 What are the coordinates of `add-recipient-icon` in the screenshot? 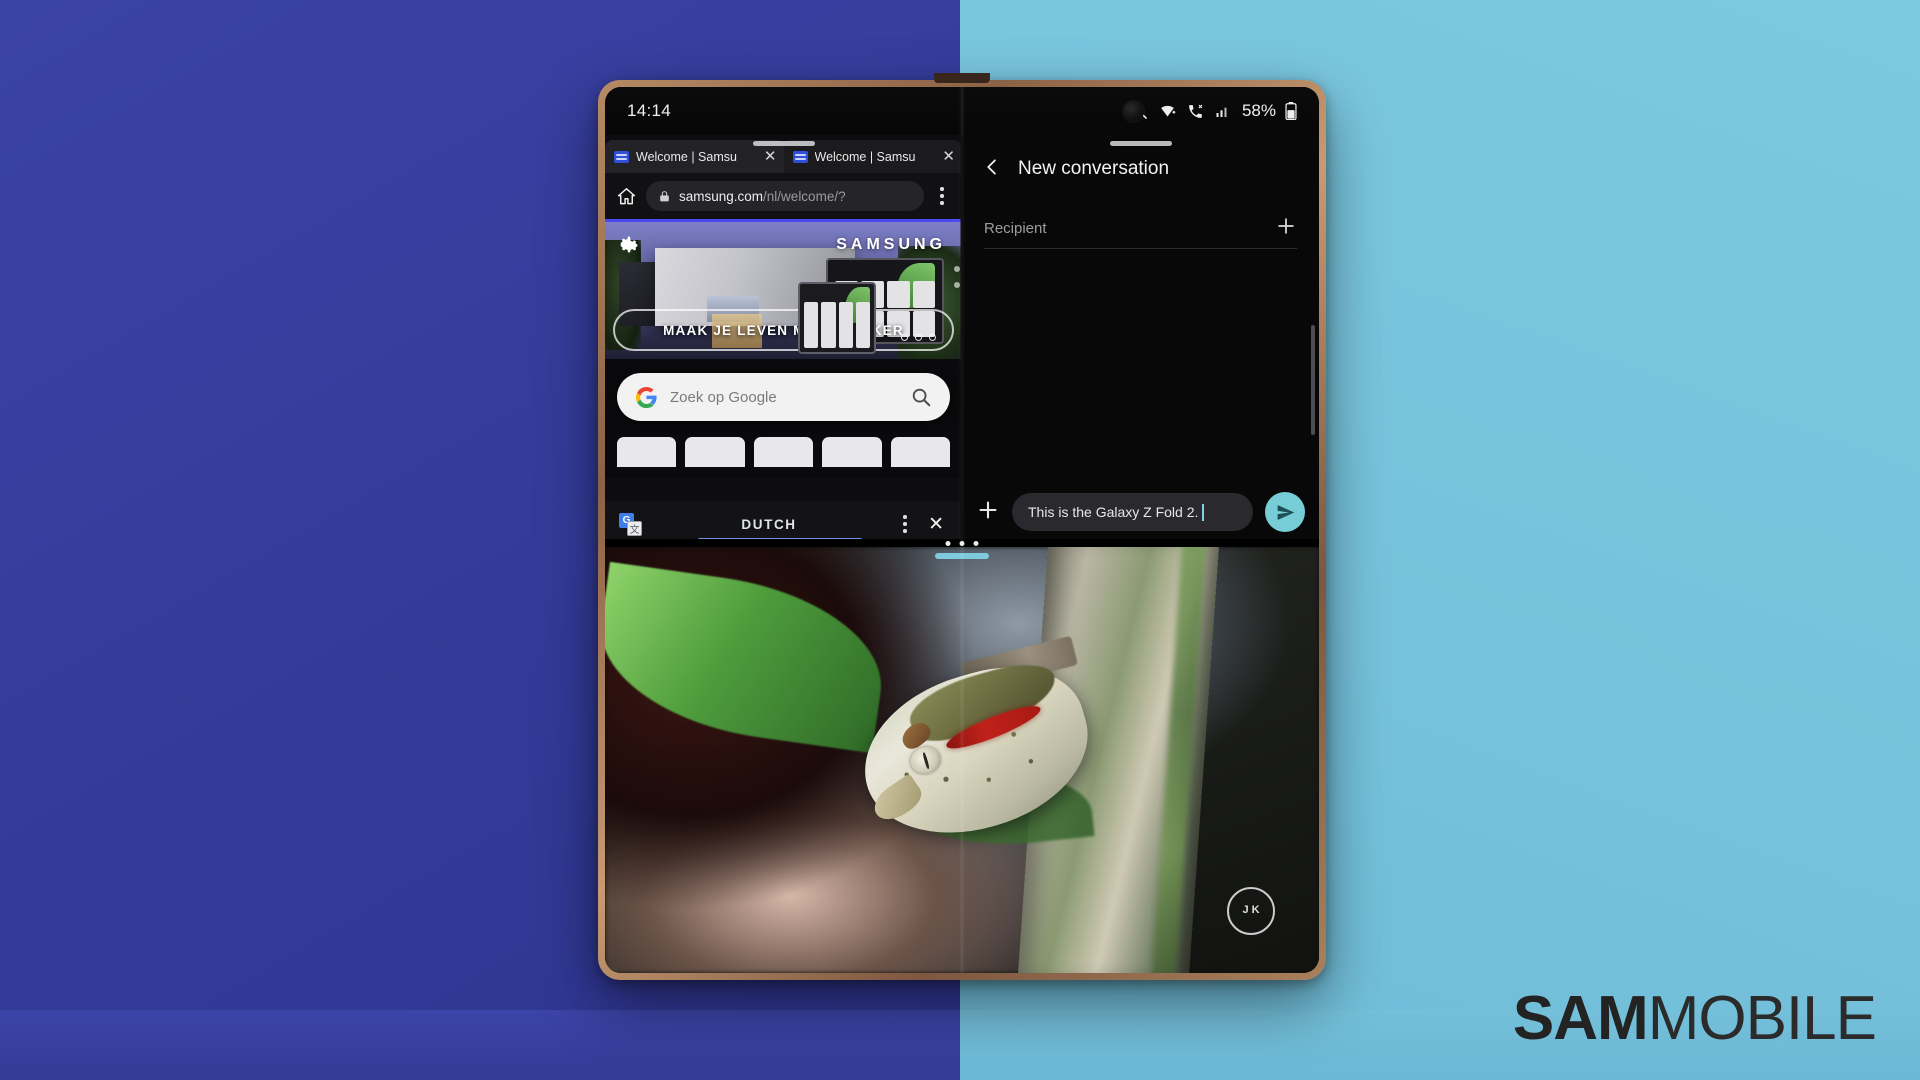 It's located at (1286, 228).